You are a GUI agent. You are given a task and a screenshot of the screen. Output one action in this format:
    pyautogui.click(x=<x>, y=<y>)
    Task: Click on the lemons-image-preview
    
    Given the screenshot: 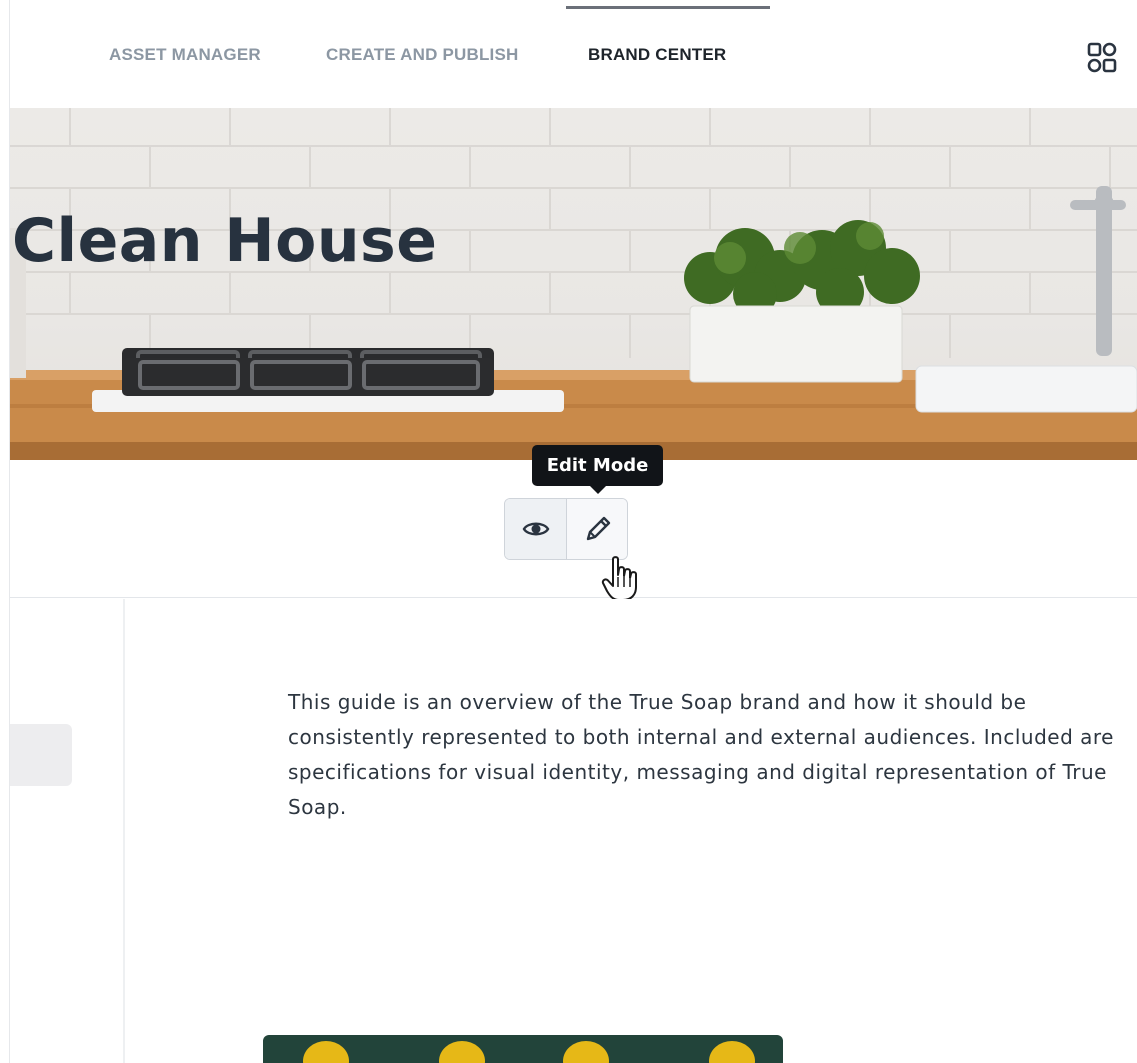 What is the action you would take?
    pyautogui.click(x=523, y=1049)
    